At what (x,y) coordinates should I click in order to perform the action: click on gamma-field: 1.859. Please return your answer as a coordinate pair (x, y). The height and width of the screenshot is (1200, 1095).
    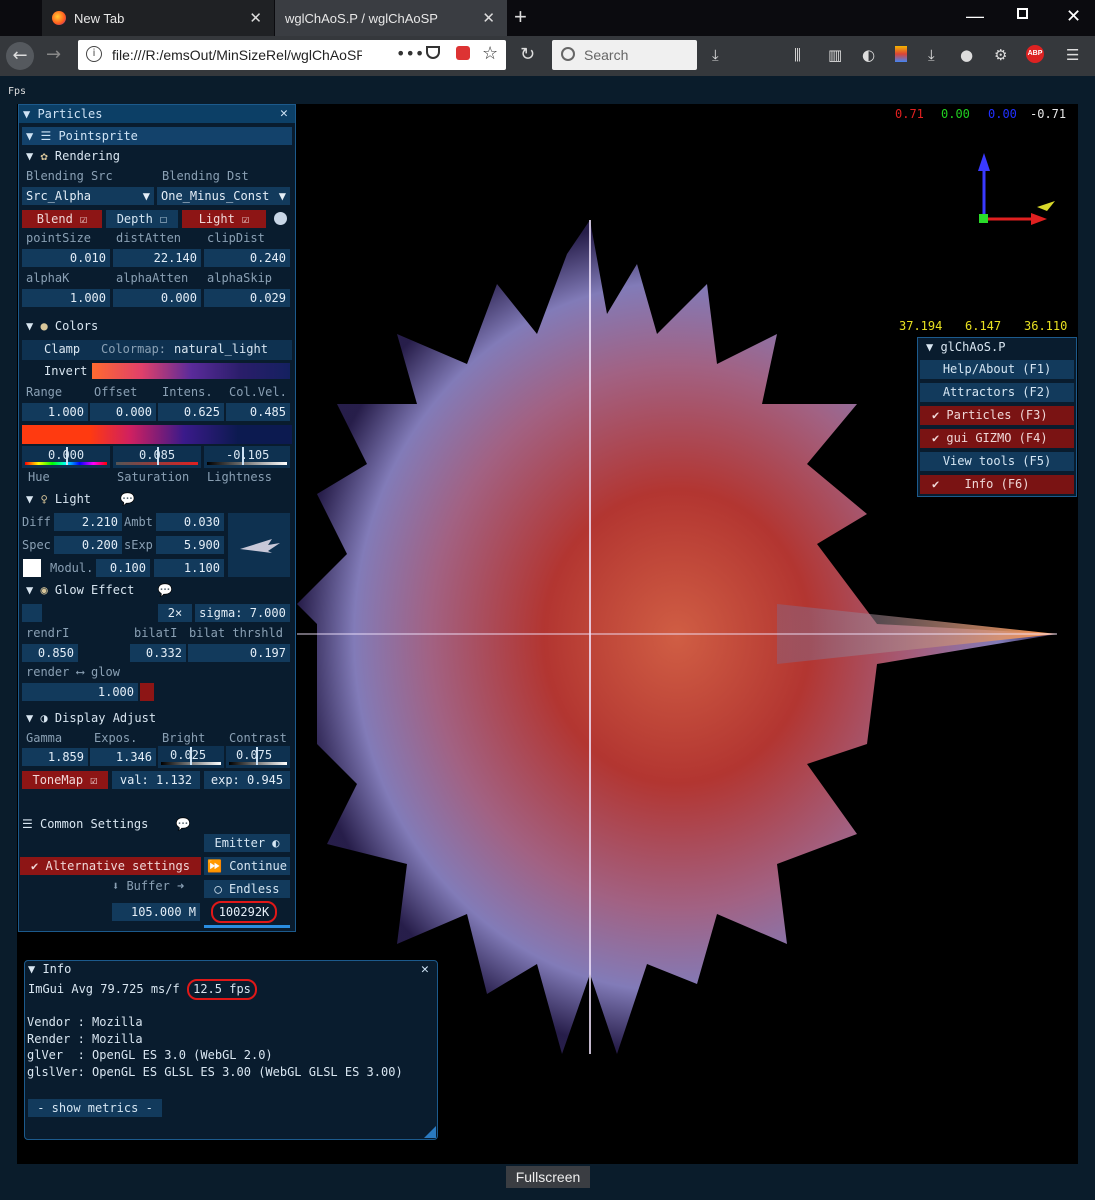
    Looking at the image, I should click on (55, 757).